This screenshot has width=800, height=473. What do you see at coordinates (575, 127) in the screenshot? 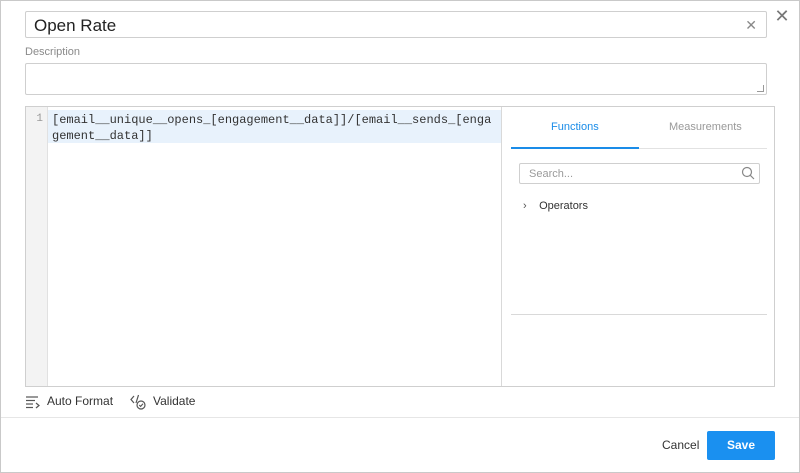
I see `tab-functions: Functions` at bounding box center [575, 127].